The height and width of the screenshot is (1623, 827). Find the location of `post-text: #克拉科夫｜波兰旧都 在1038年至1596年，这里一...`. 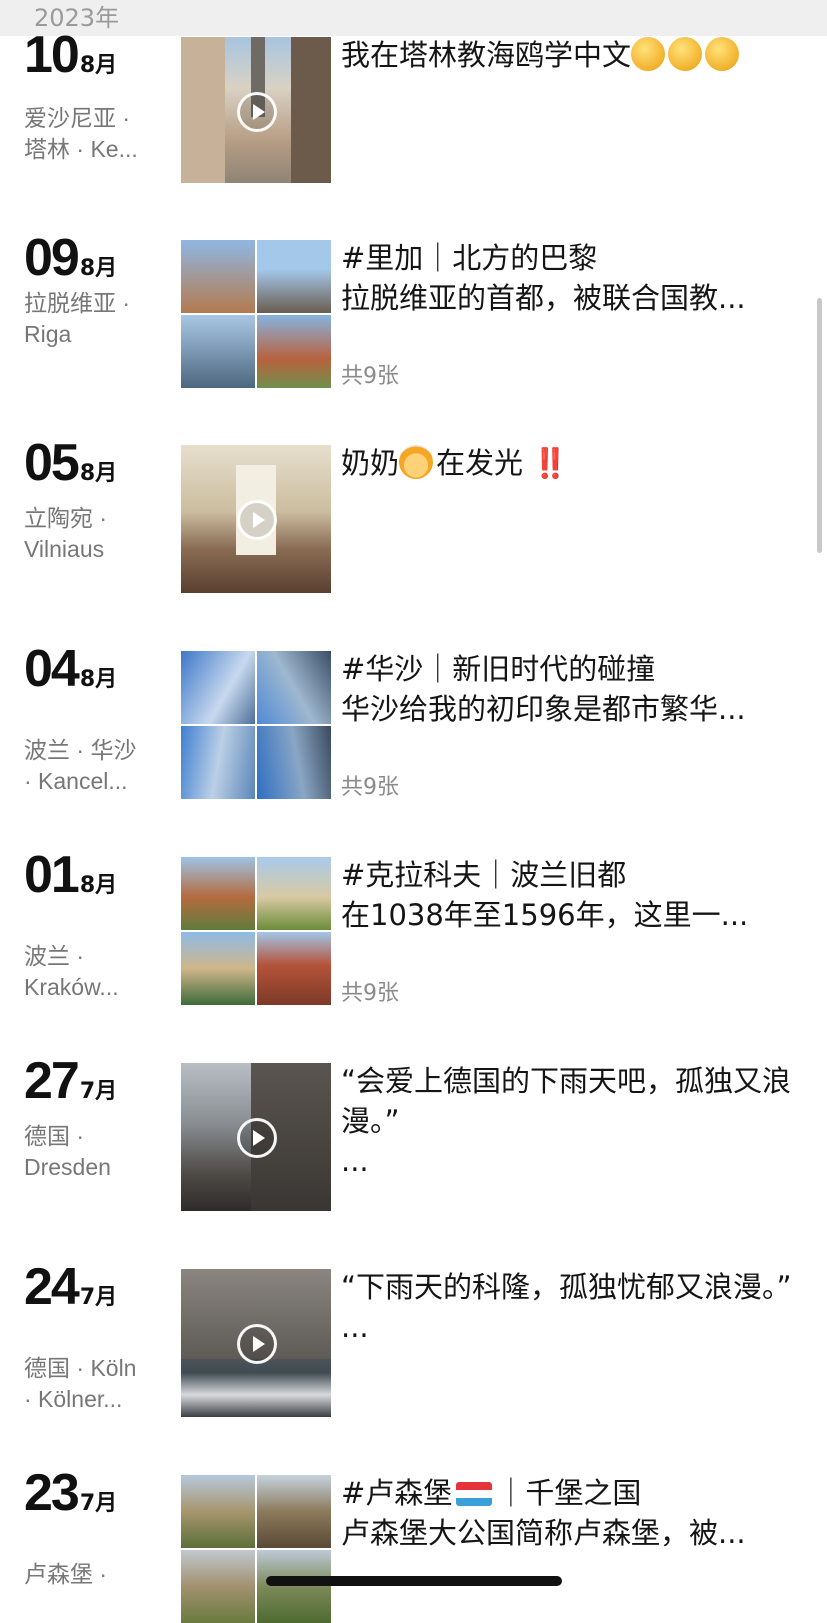

post-text: #克拉科夫｜波兰旧都 在1038年至1596年，这里一... is located at coordinates (576, 895).